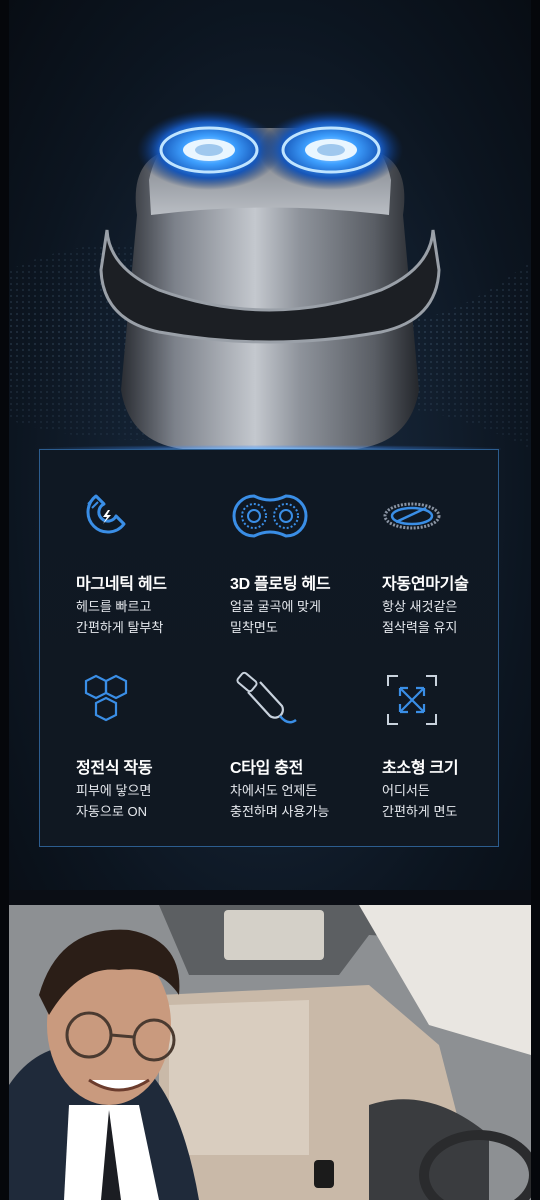 The image size is (540, 1200). What do you see at coordinates (420, 627) in the screenshot?
I see `feature-desc-line: 절삭력을 유지` at bounding box center [420, 627].